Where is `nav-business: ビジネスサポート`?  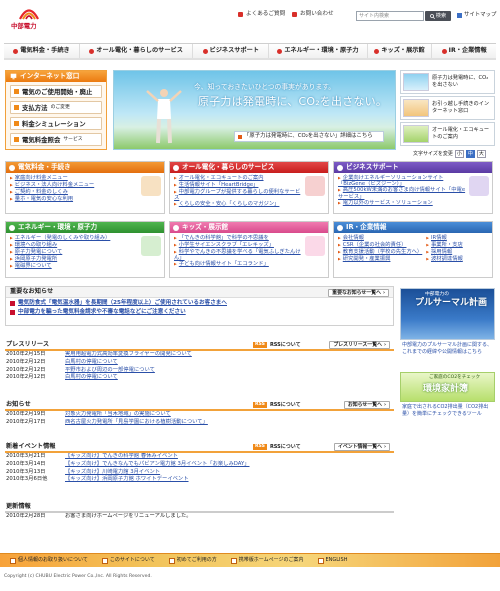
nav-business: ビジネスサポート is located at coordinates (231, 51).